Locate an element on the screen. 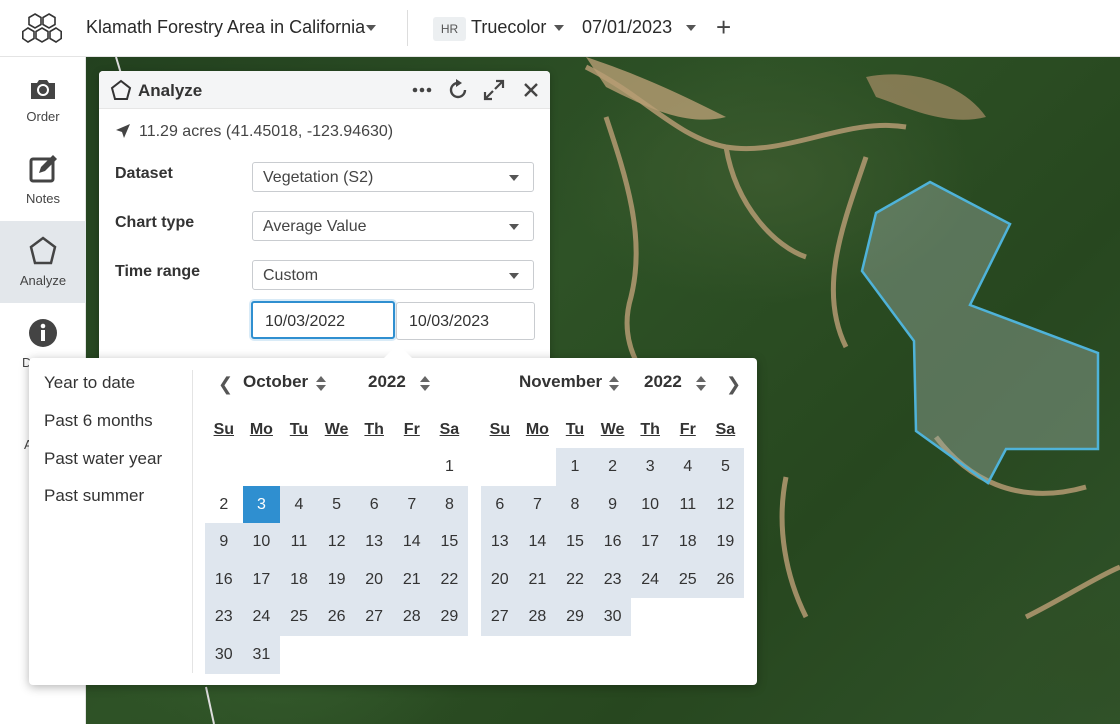 The image size is (1120, 724). rail-item-analyze: Analyze is located at coordinates (43, 262).